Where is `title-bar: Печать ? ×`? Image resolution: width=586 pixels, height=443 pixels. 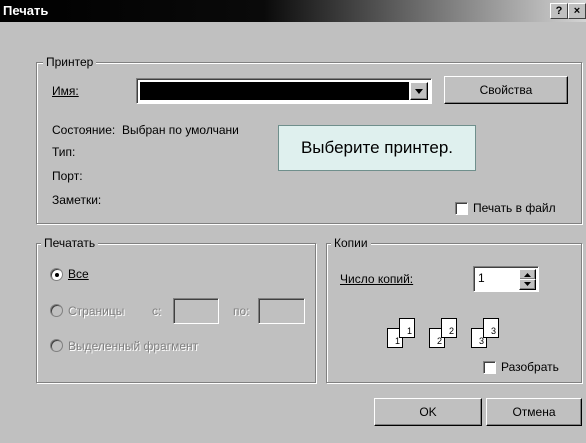
title-bar: Печать ? × is located at coordinates (293, 11).